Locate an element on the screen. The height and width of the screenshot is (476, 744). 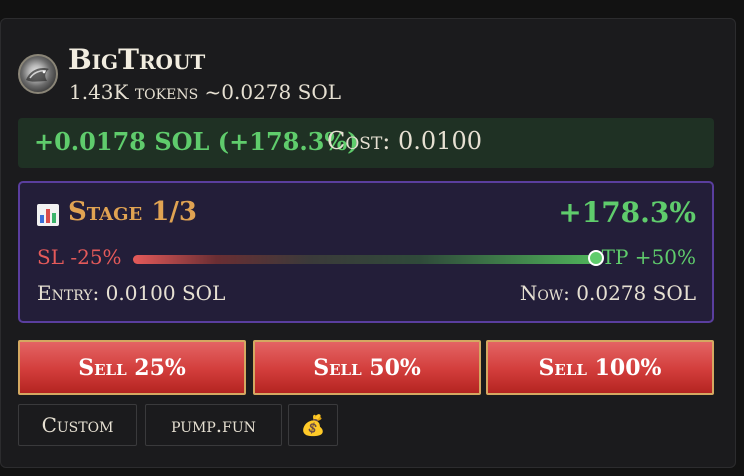
money-bag-button: 💰 is located at coordinates (313, 425).